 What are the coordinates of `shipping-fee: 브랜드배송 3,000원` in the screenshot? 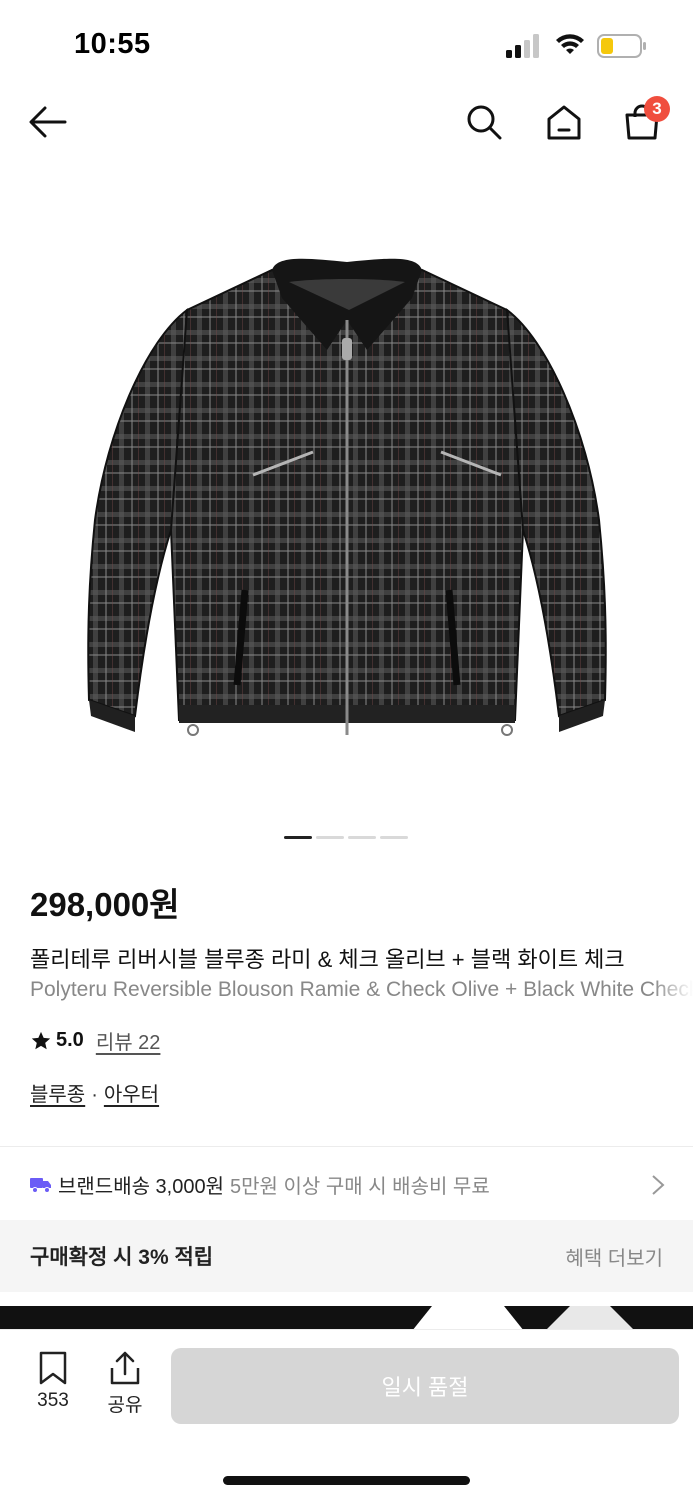 It's located at (141, 1186).